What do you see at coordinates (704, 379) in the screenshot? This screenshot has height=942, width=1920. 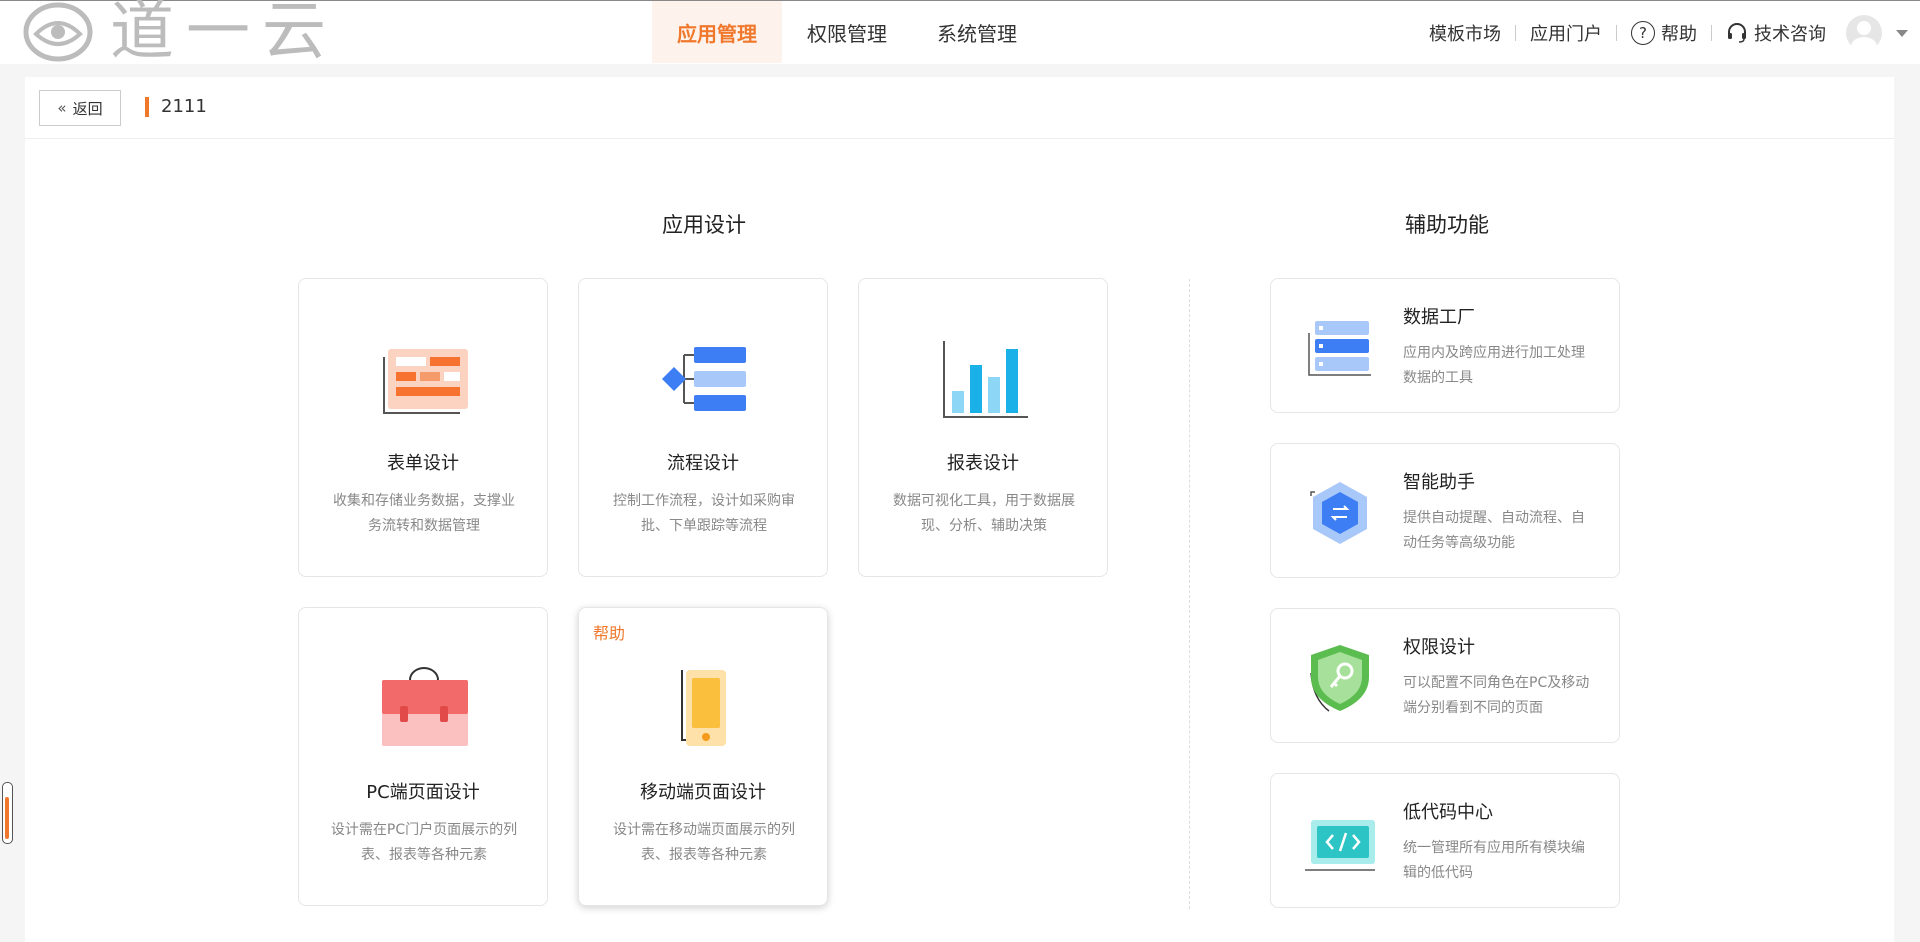 I see `flowchart-icon` at bounding box center [704, 379].